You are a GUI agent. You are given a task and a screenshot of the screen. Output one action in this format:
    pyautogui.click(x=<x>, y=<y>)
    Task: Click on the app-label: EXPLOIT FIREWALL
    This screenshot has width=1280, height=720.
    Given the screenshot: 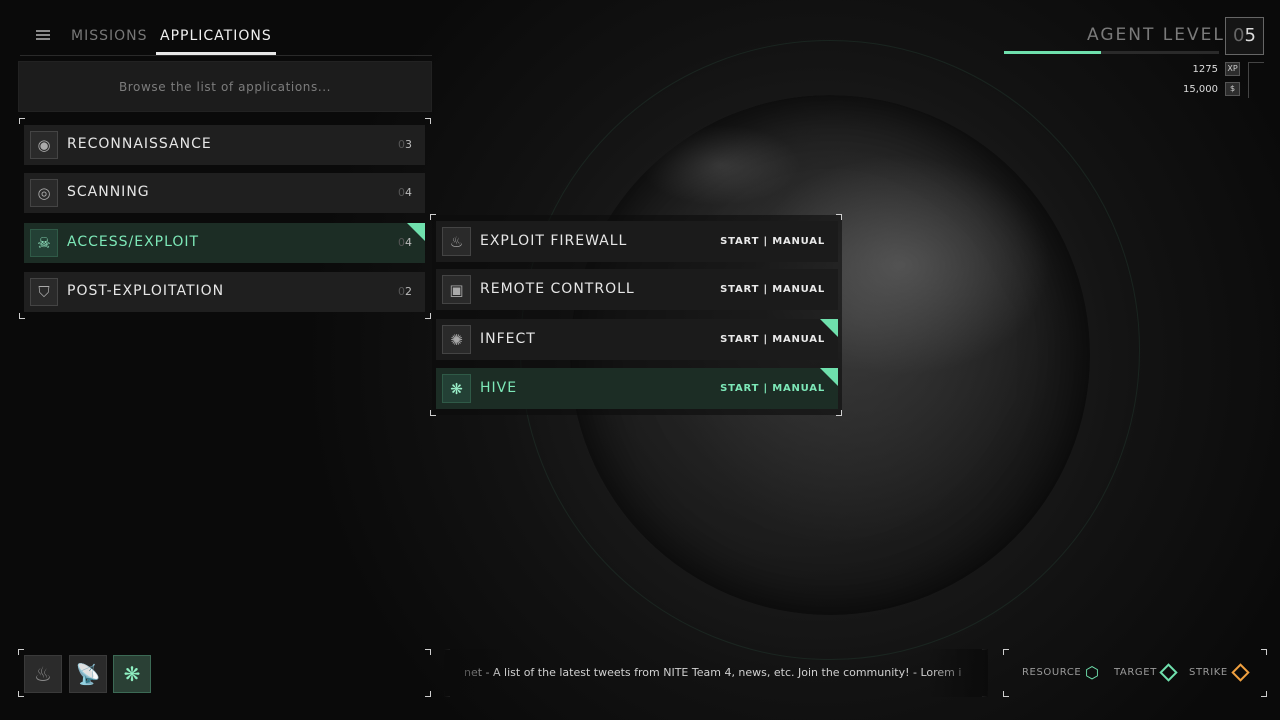 What is the action you would take?
    pyautogui.click(x=554, y=241)
    